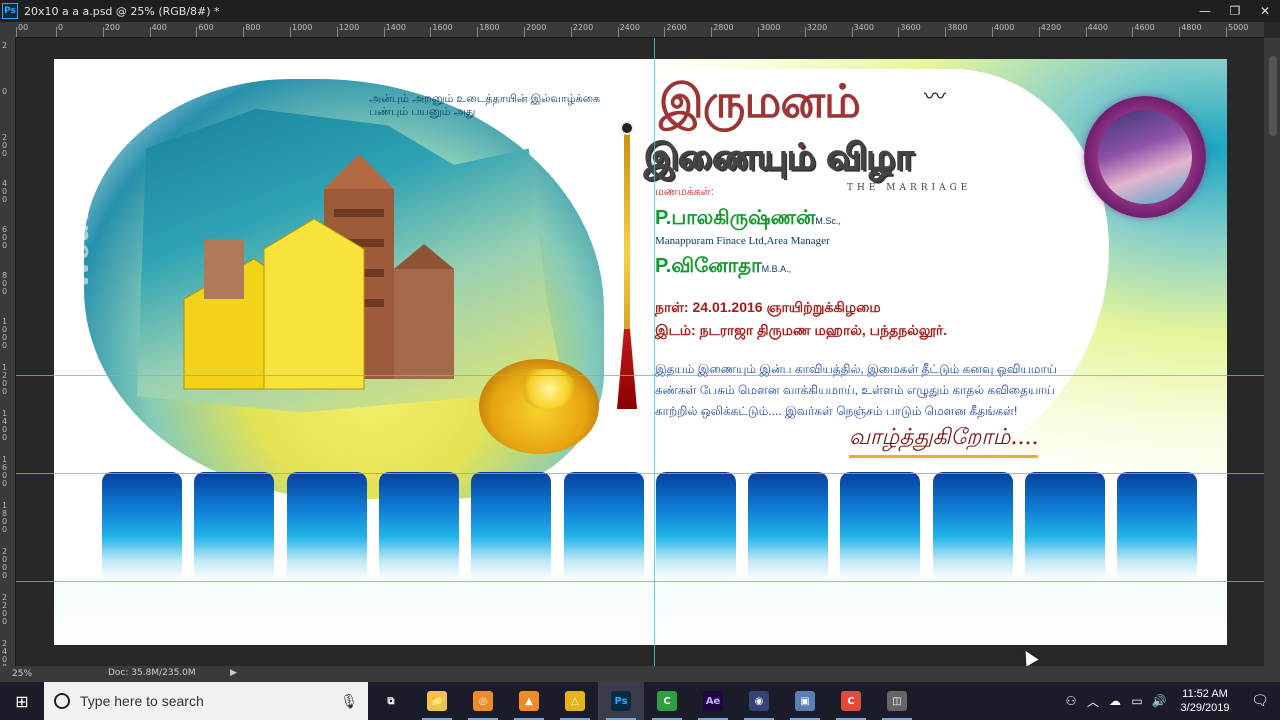  I want to click on ruler-left-label: 0, so click(5, 91).